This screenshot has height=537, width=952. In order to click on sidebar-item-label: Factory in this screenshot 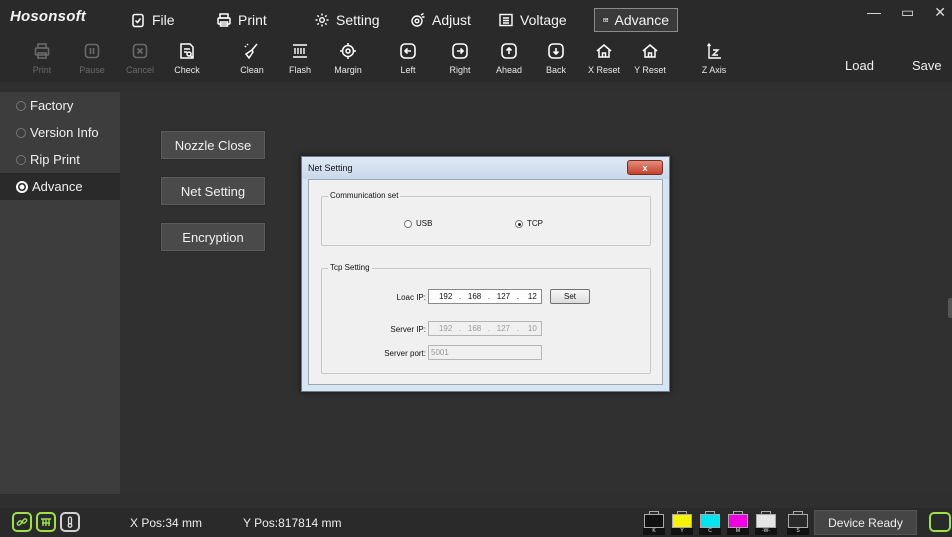, I will do `click(52, 105)`.